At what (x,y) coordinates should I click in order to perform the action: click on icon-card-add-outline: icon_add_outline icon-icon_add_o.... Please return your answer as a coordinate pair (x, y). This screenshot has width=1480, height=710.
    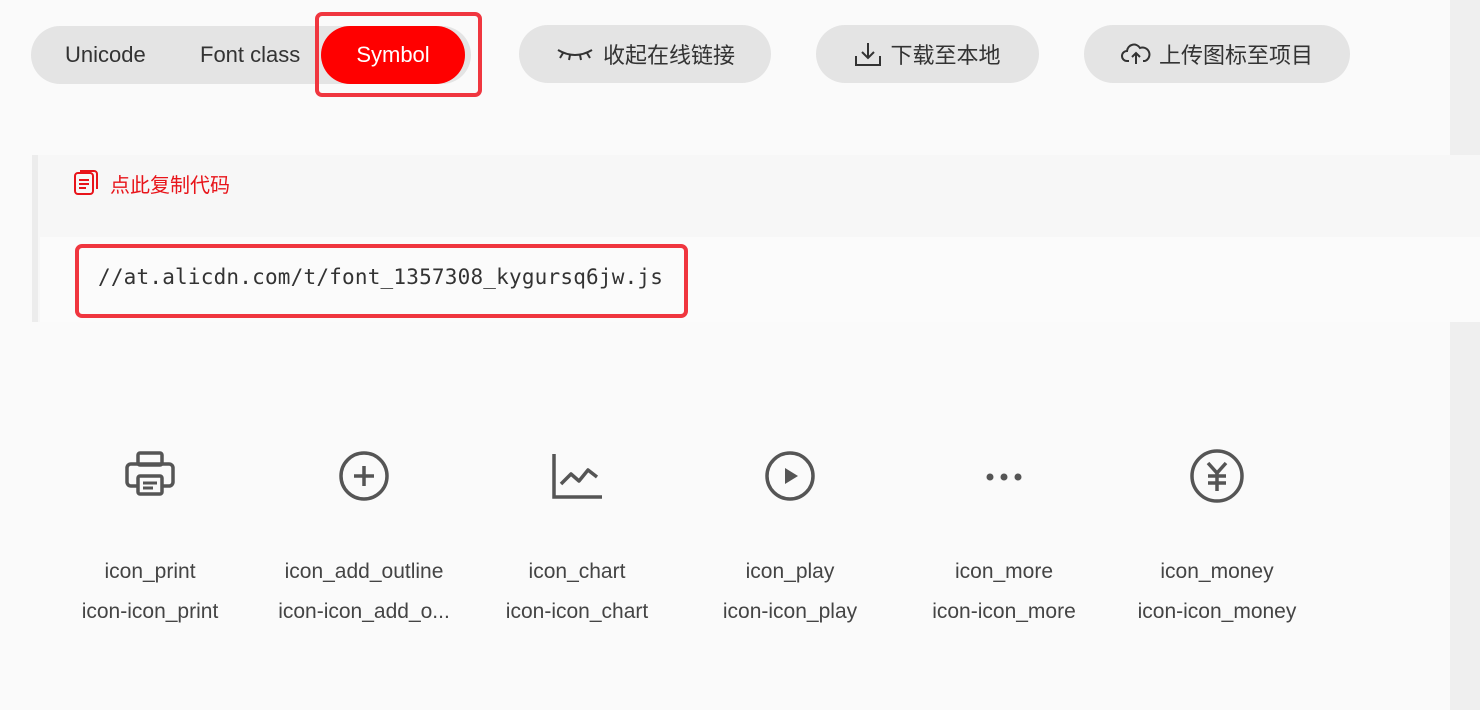
    Looking at the image, I should click on (364, 540).